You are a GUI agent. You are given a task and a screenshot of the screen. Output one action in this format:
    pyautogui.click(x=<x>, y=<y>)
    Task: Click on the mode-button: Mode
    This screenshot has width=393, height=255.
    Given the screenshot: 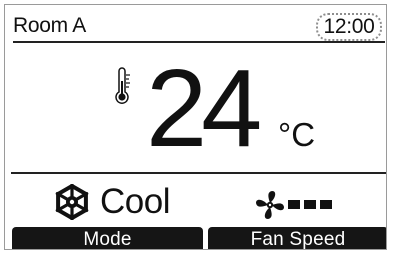 What is the action you would take?
    pyautogui.click(x=107, y=238)
    